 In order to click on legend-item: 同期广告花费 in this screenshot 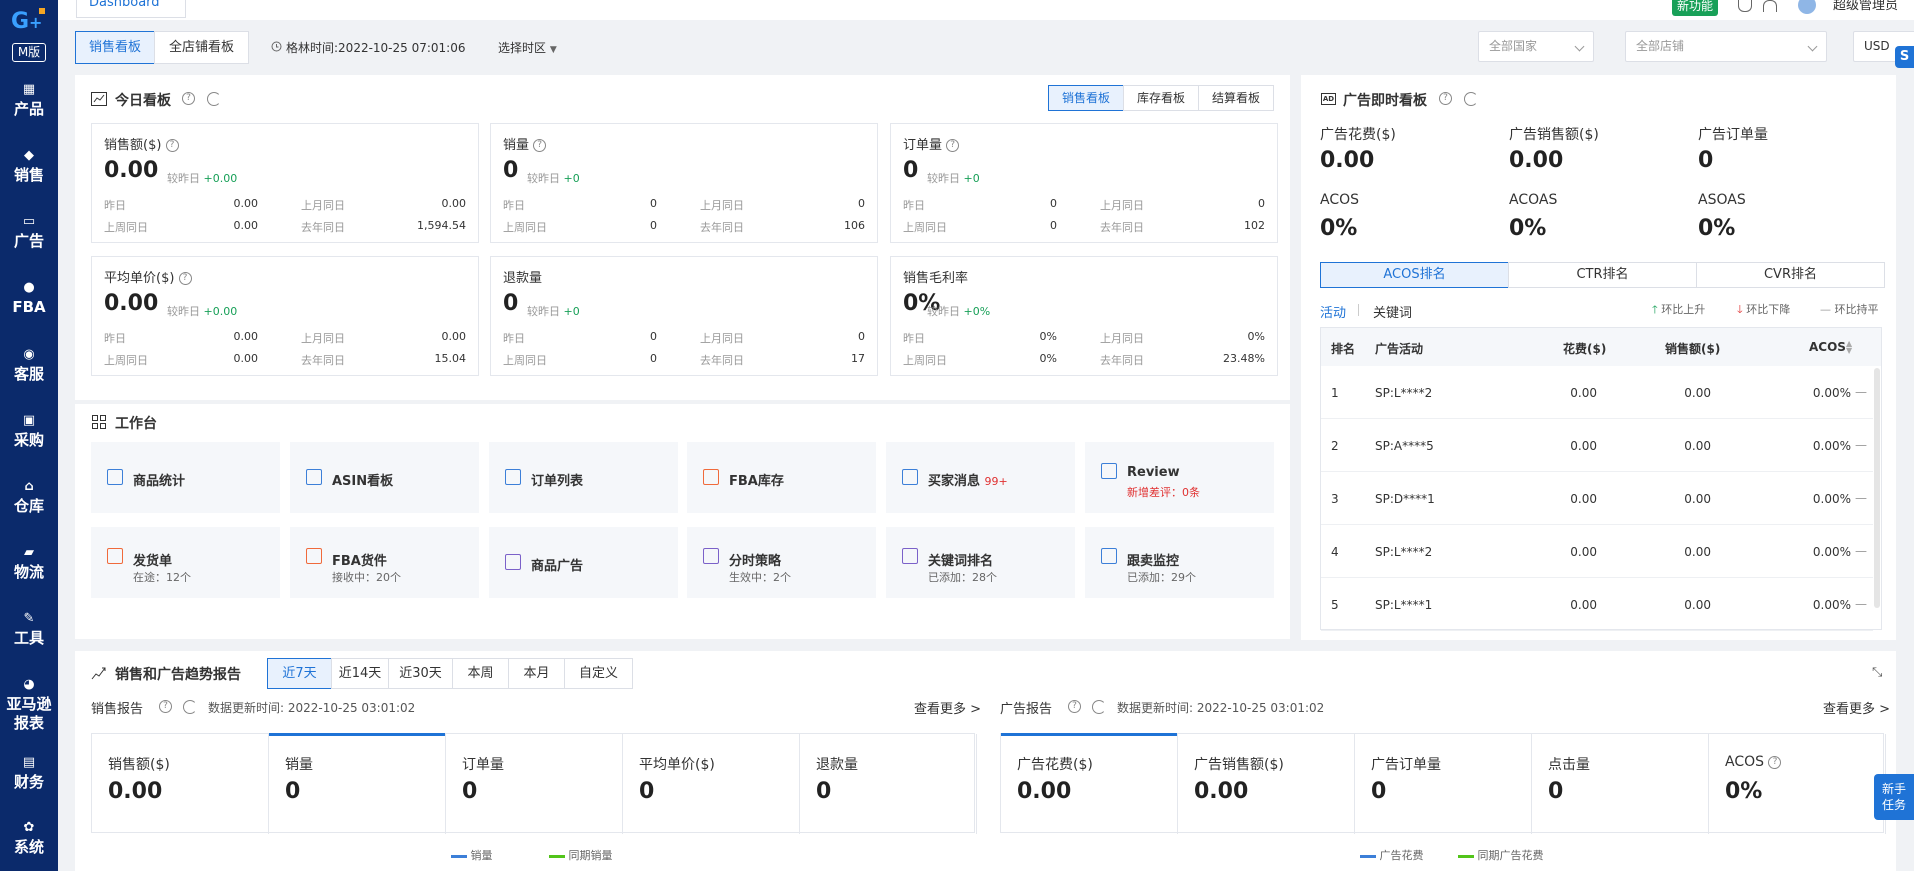, I will do `click(1501, 855)`.